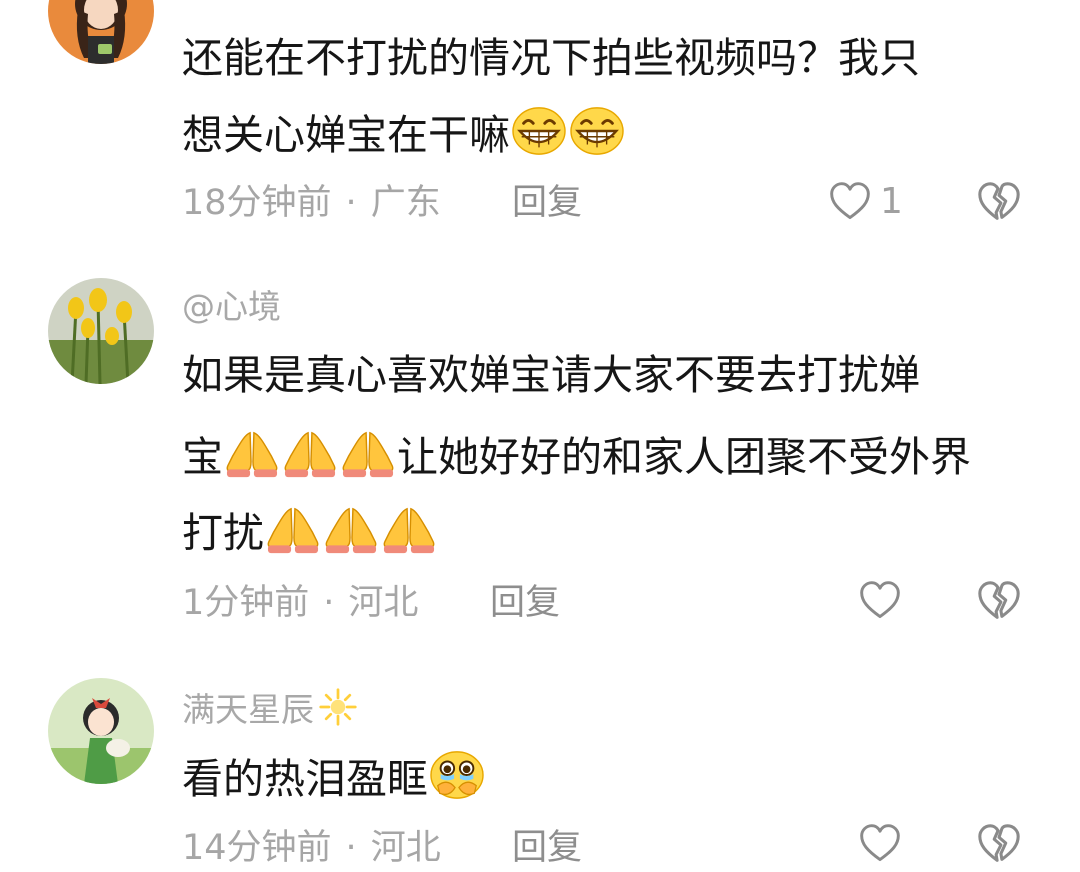 The height and width of the screenshot is (872, 1080). I want to click on avatar-flowers-icon, so click(101, 331).